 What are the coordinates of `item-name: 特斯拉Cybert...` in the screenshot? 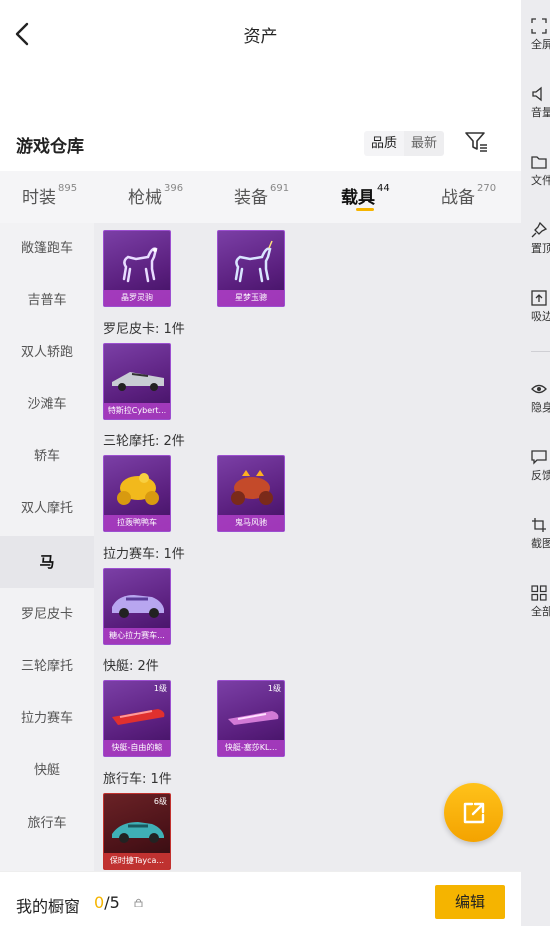 It's located at (137, 411).